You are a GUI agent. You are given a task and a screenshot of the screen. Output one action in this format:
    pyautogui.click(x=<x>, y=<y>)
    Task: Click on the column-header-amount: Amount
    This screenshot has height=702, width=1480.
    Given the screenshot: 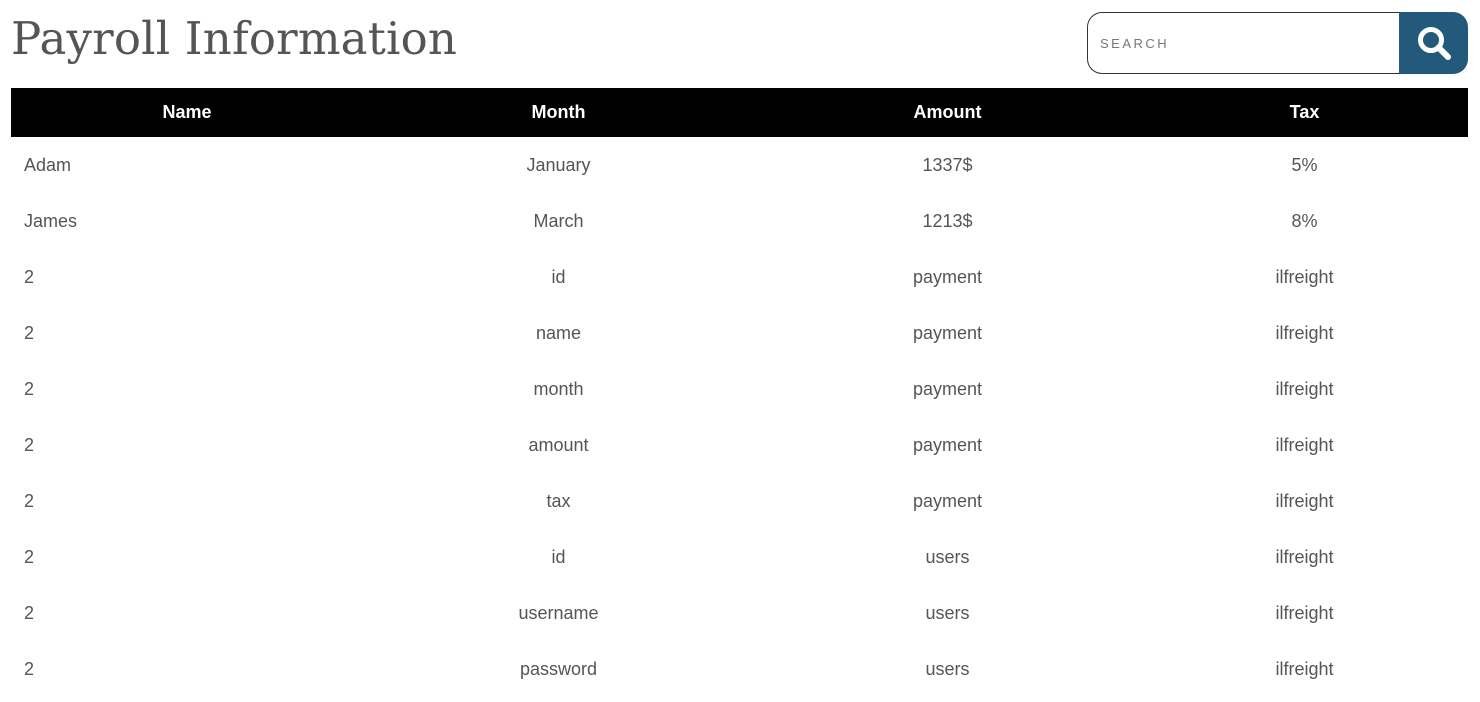 What is the action you would take?
    pyautogui.click(x=947, y=112)
    